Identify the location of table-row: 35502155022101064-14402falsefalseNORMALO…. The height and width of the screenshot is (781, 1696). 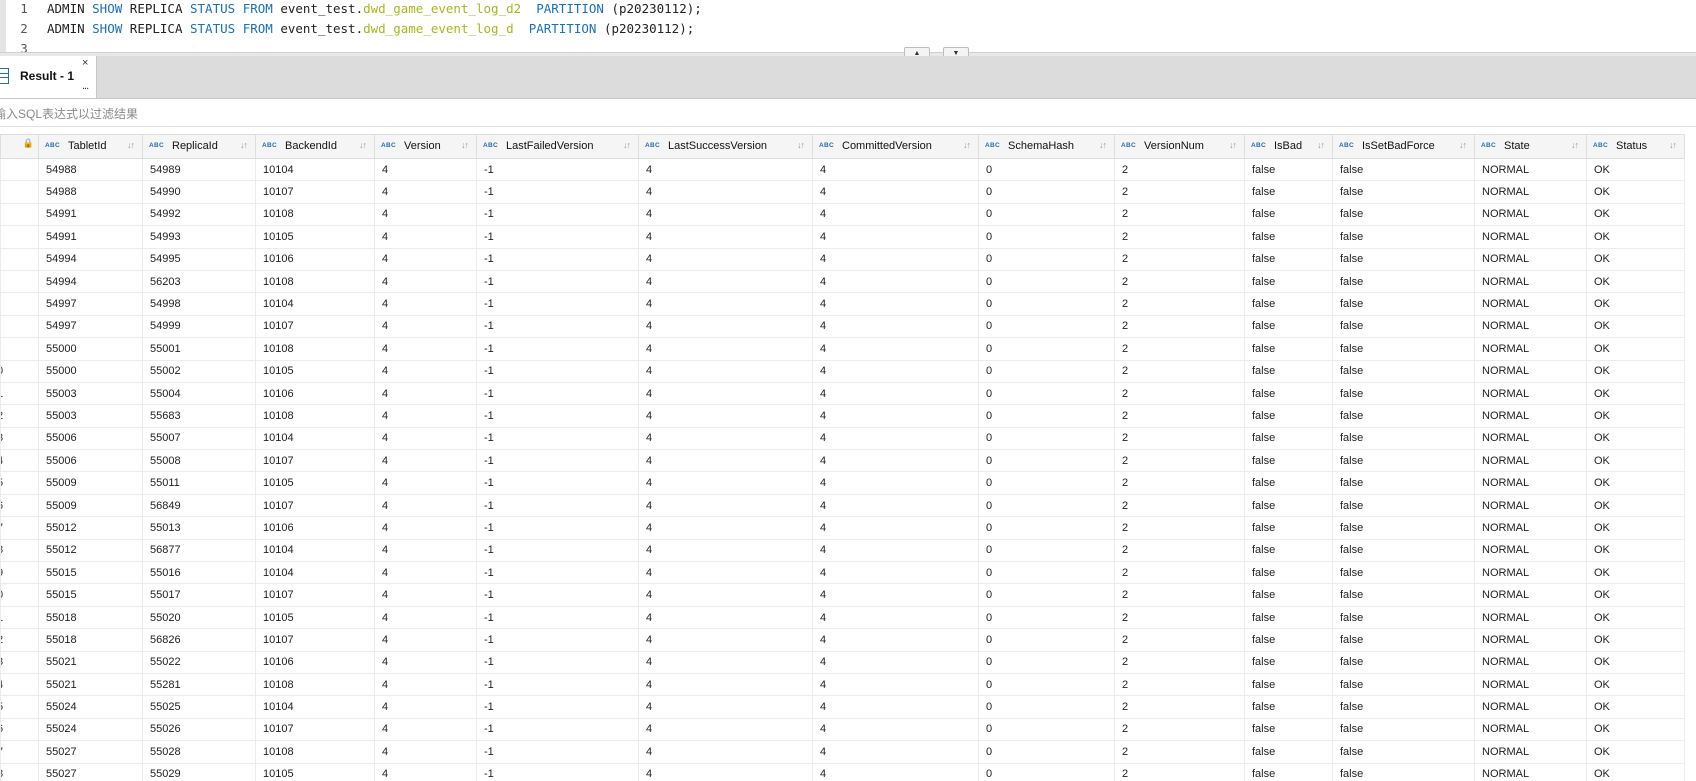
(842, 662).